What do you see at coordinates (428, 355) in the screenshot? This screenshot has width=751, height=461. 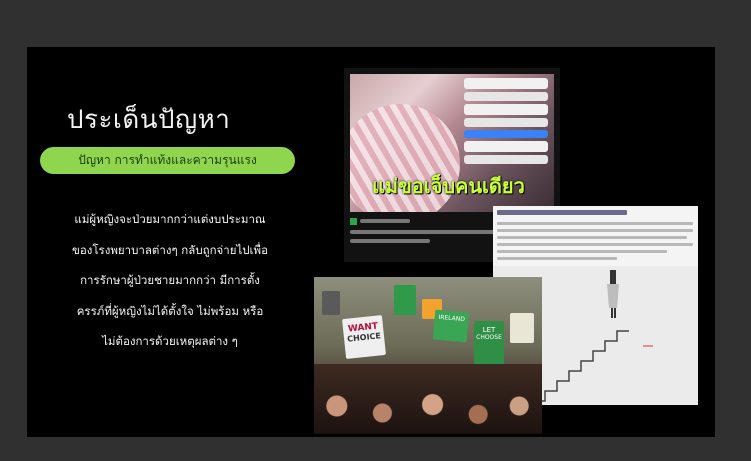 I see `protest-photo: WANT CHOICE IRELAND LET CHOOSE` at bounding box center [428, 355].